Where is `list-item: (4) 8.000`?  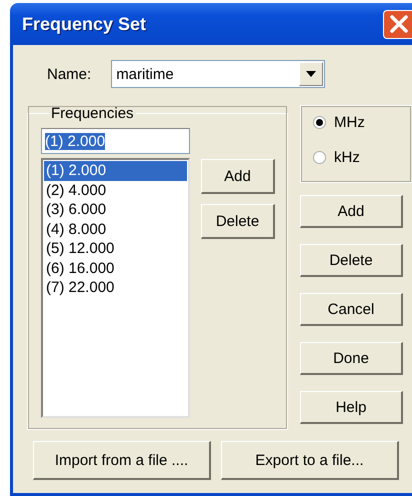 list-item: (4) 8.000 is located at coordinates (115, 229).